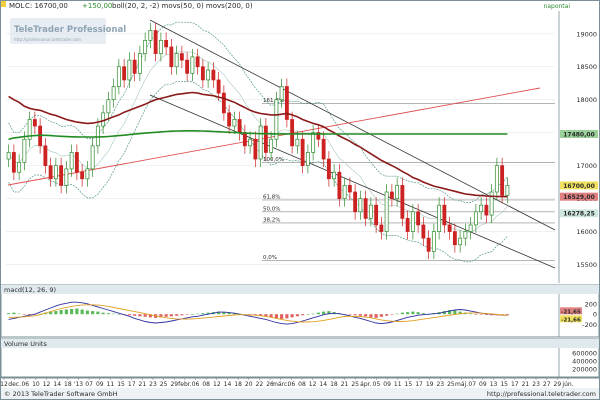 Image resolution: width=600 pixels, height=404 pixels. Describe the element at coordinates (584, 370) in the screenshot. I see `volume-tick-label: 200000` at that location.